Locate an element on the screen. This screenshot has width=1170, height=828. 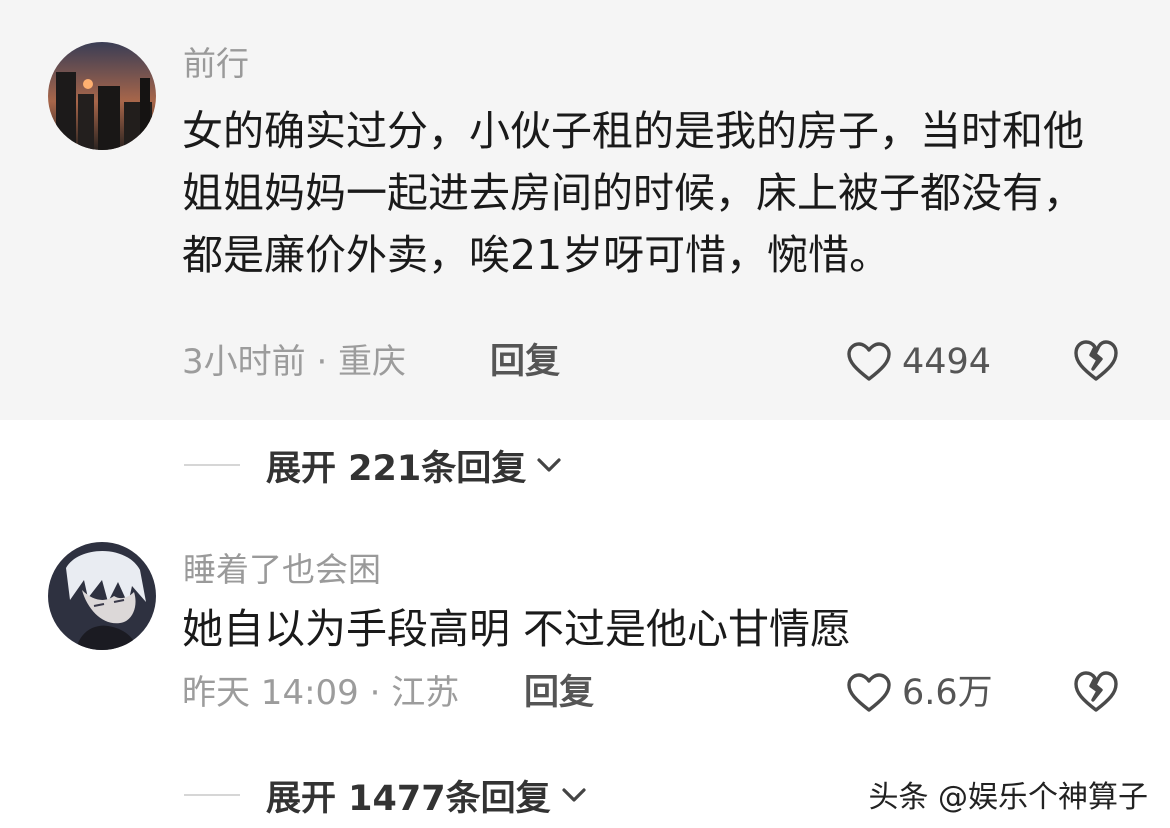
like-button: 6.6万 is located at coordinates (919, 693).